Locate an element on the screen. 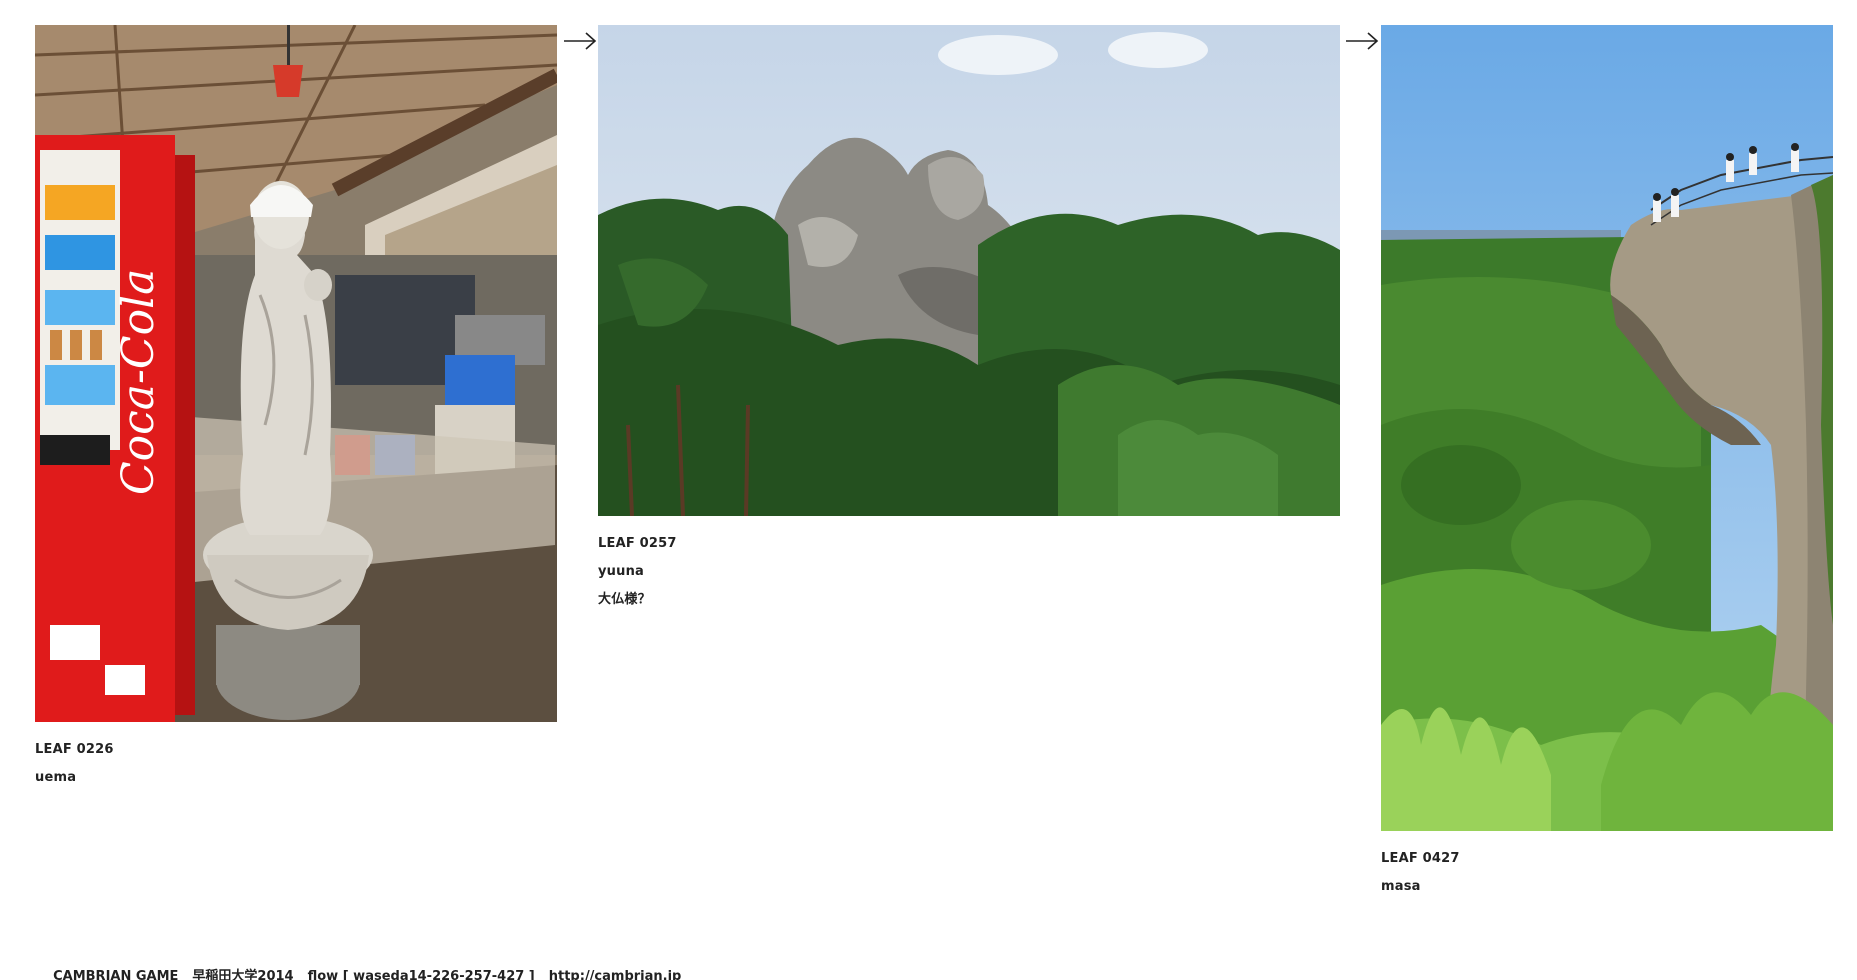 The image size is (1857, 980). leaf-user: uema is located at coordinates (296, 778).